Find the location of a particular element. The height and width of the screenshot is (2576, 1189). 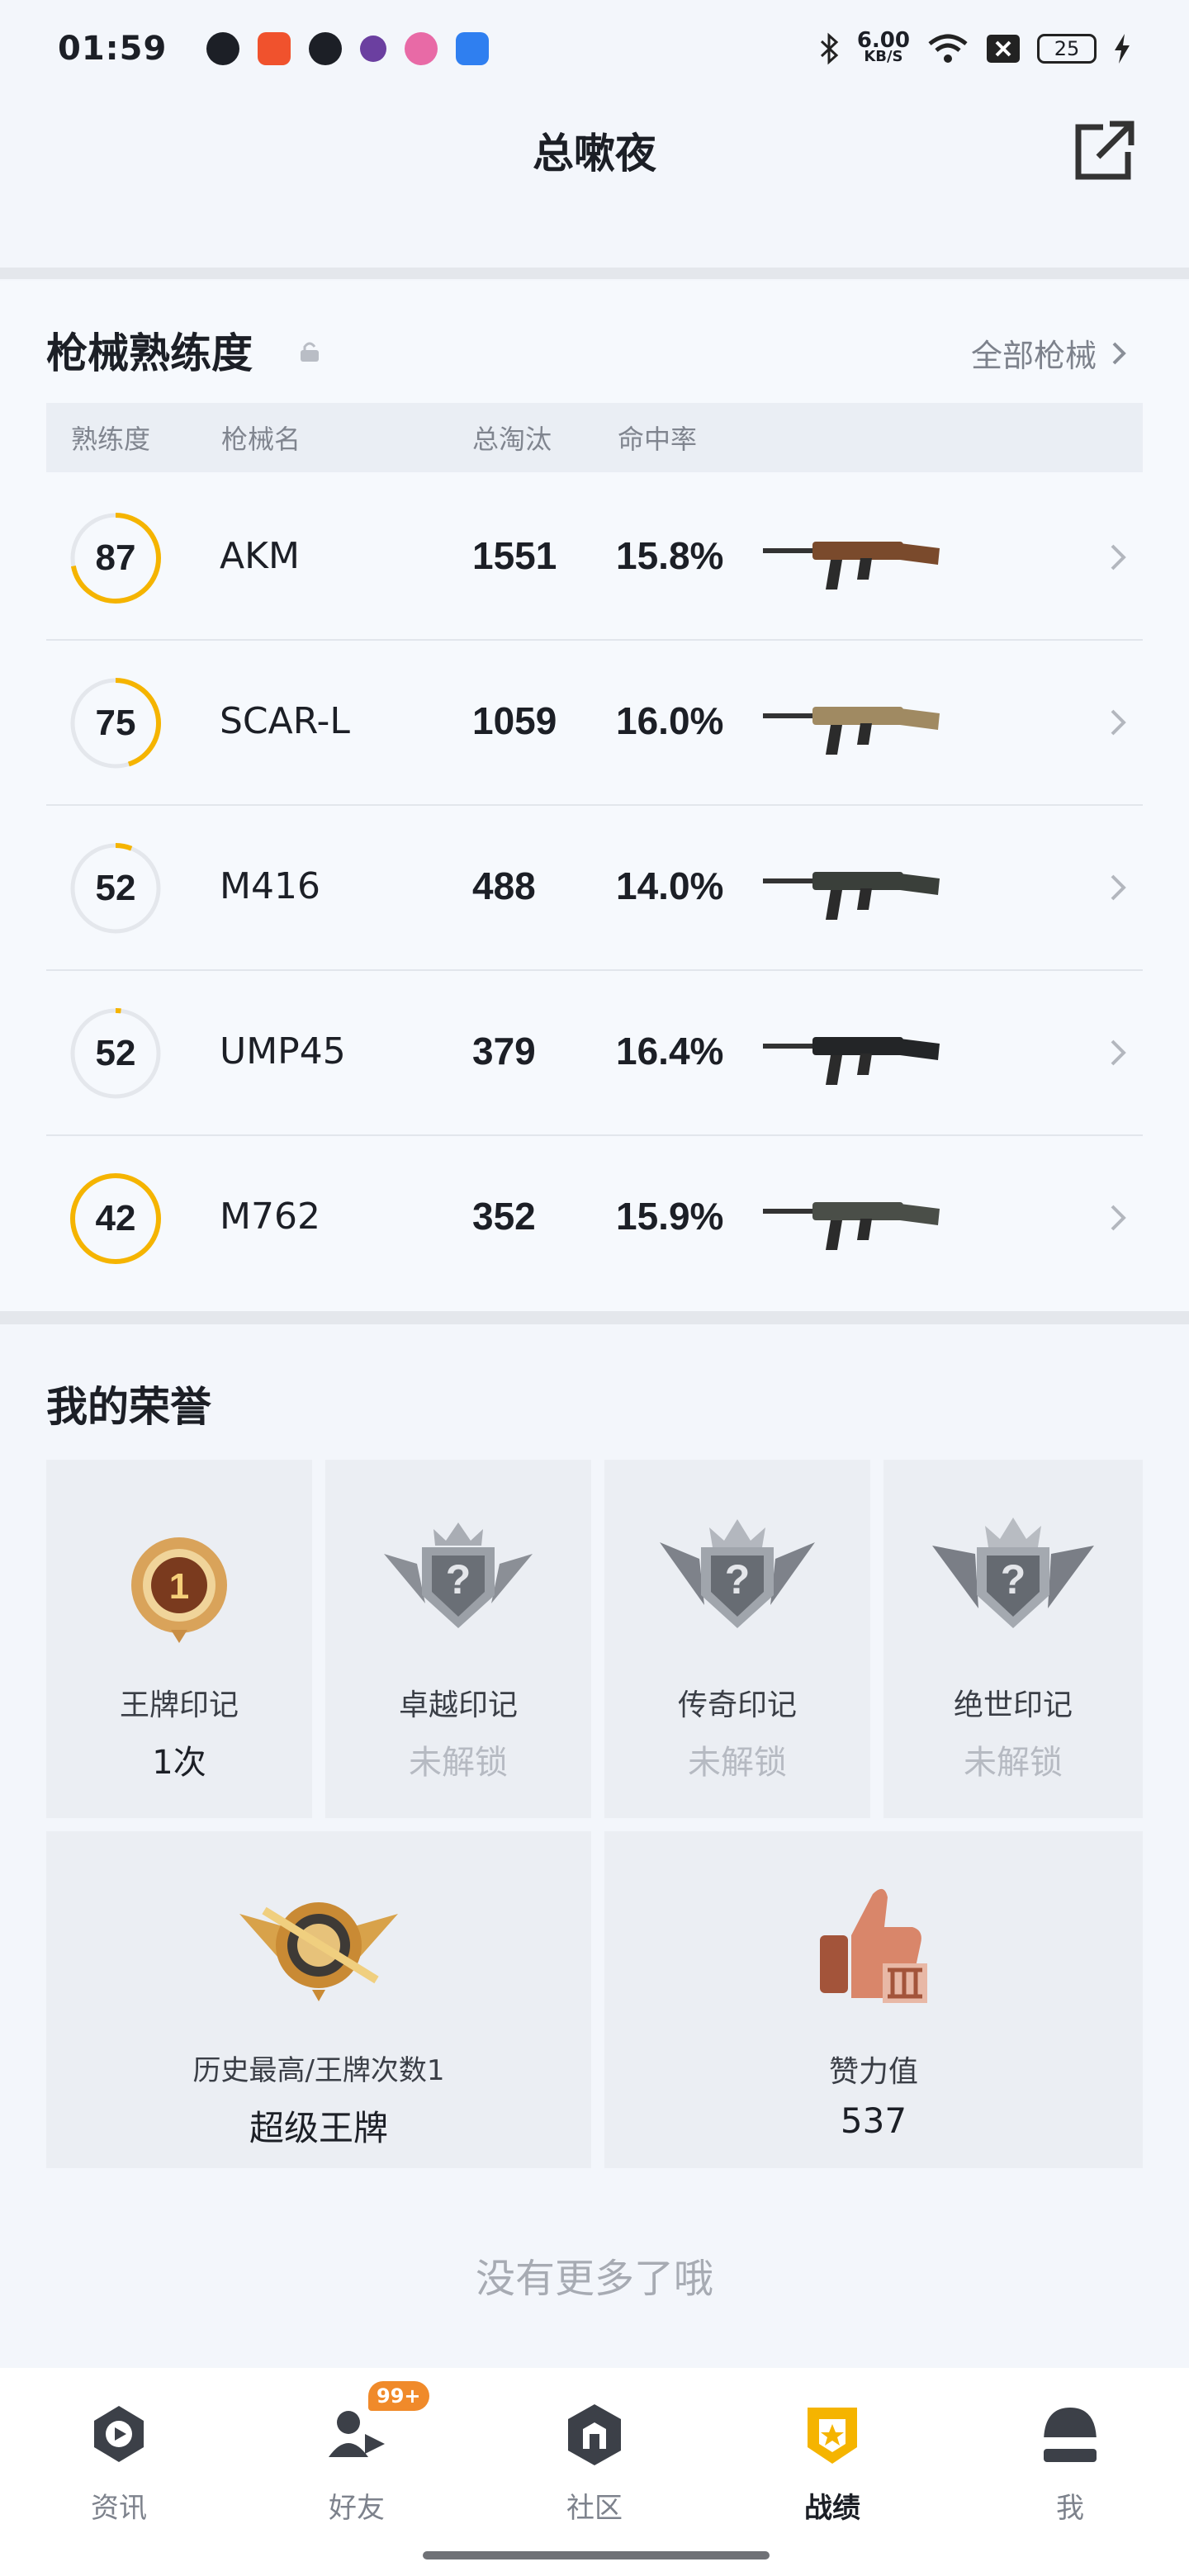

weapon-row: 42 M762 352 15.9% is located at coordinates (594, 1218).